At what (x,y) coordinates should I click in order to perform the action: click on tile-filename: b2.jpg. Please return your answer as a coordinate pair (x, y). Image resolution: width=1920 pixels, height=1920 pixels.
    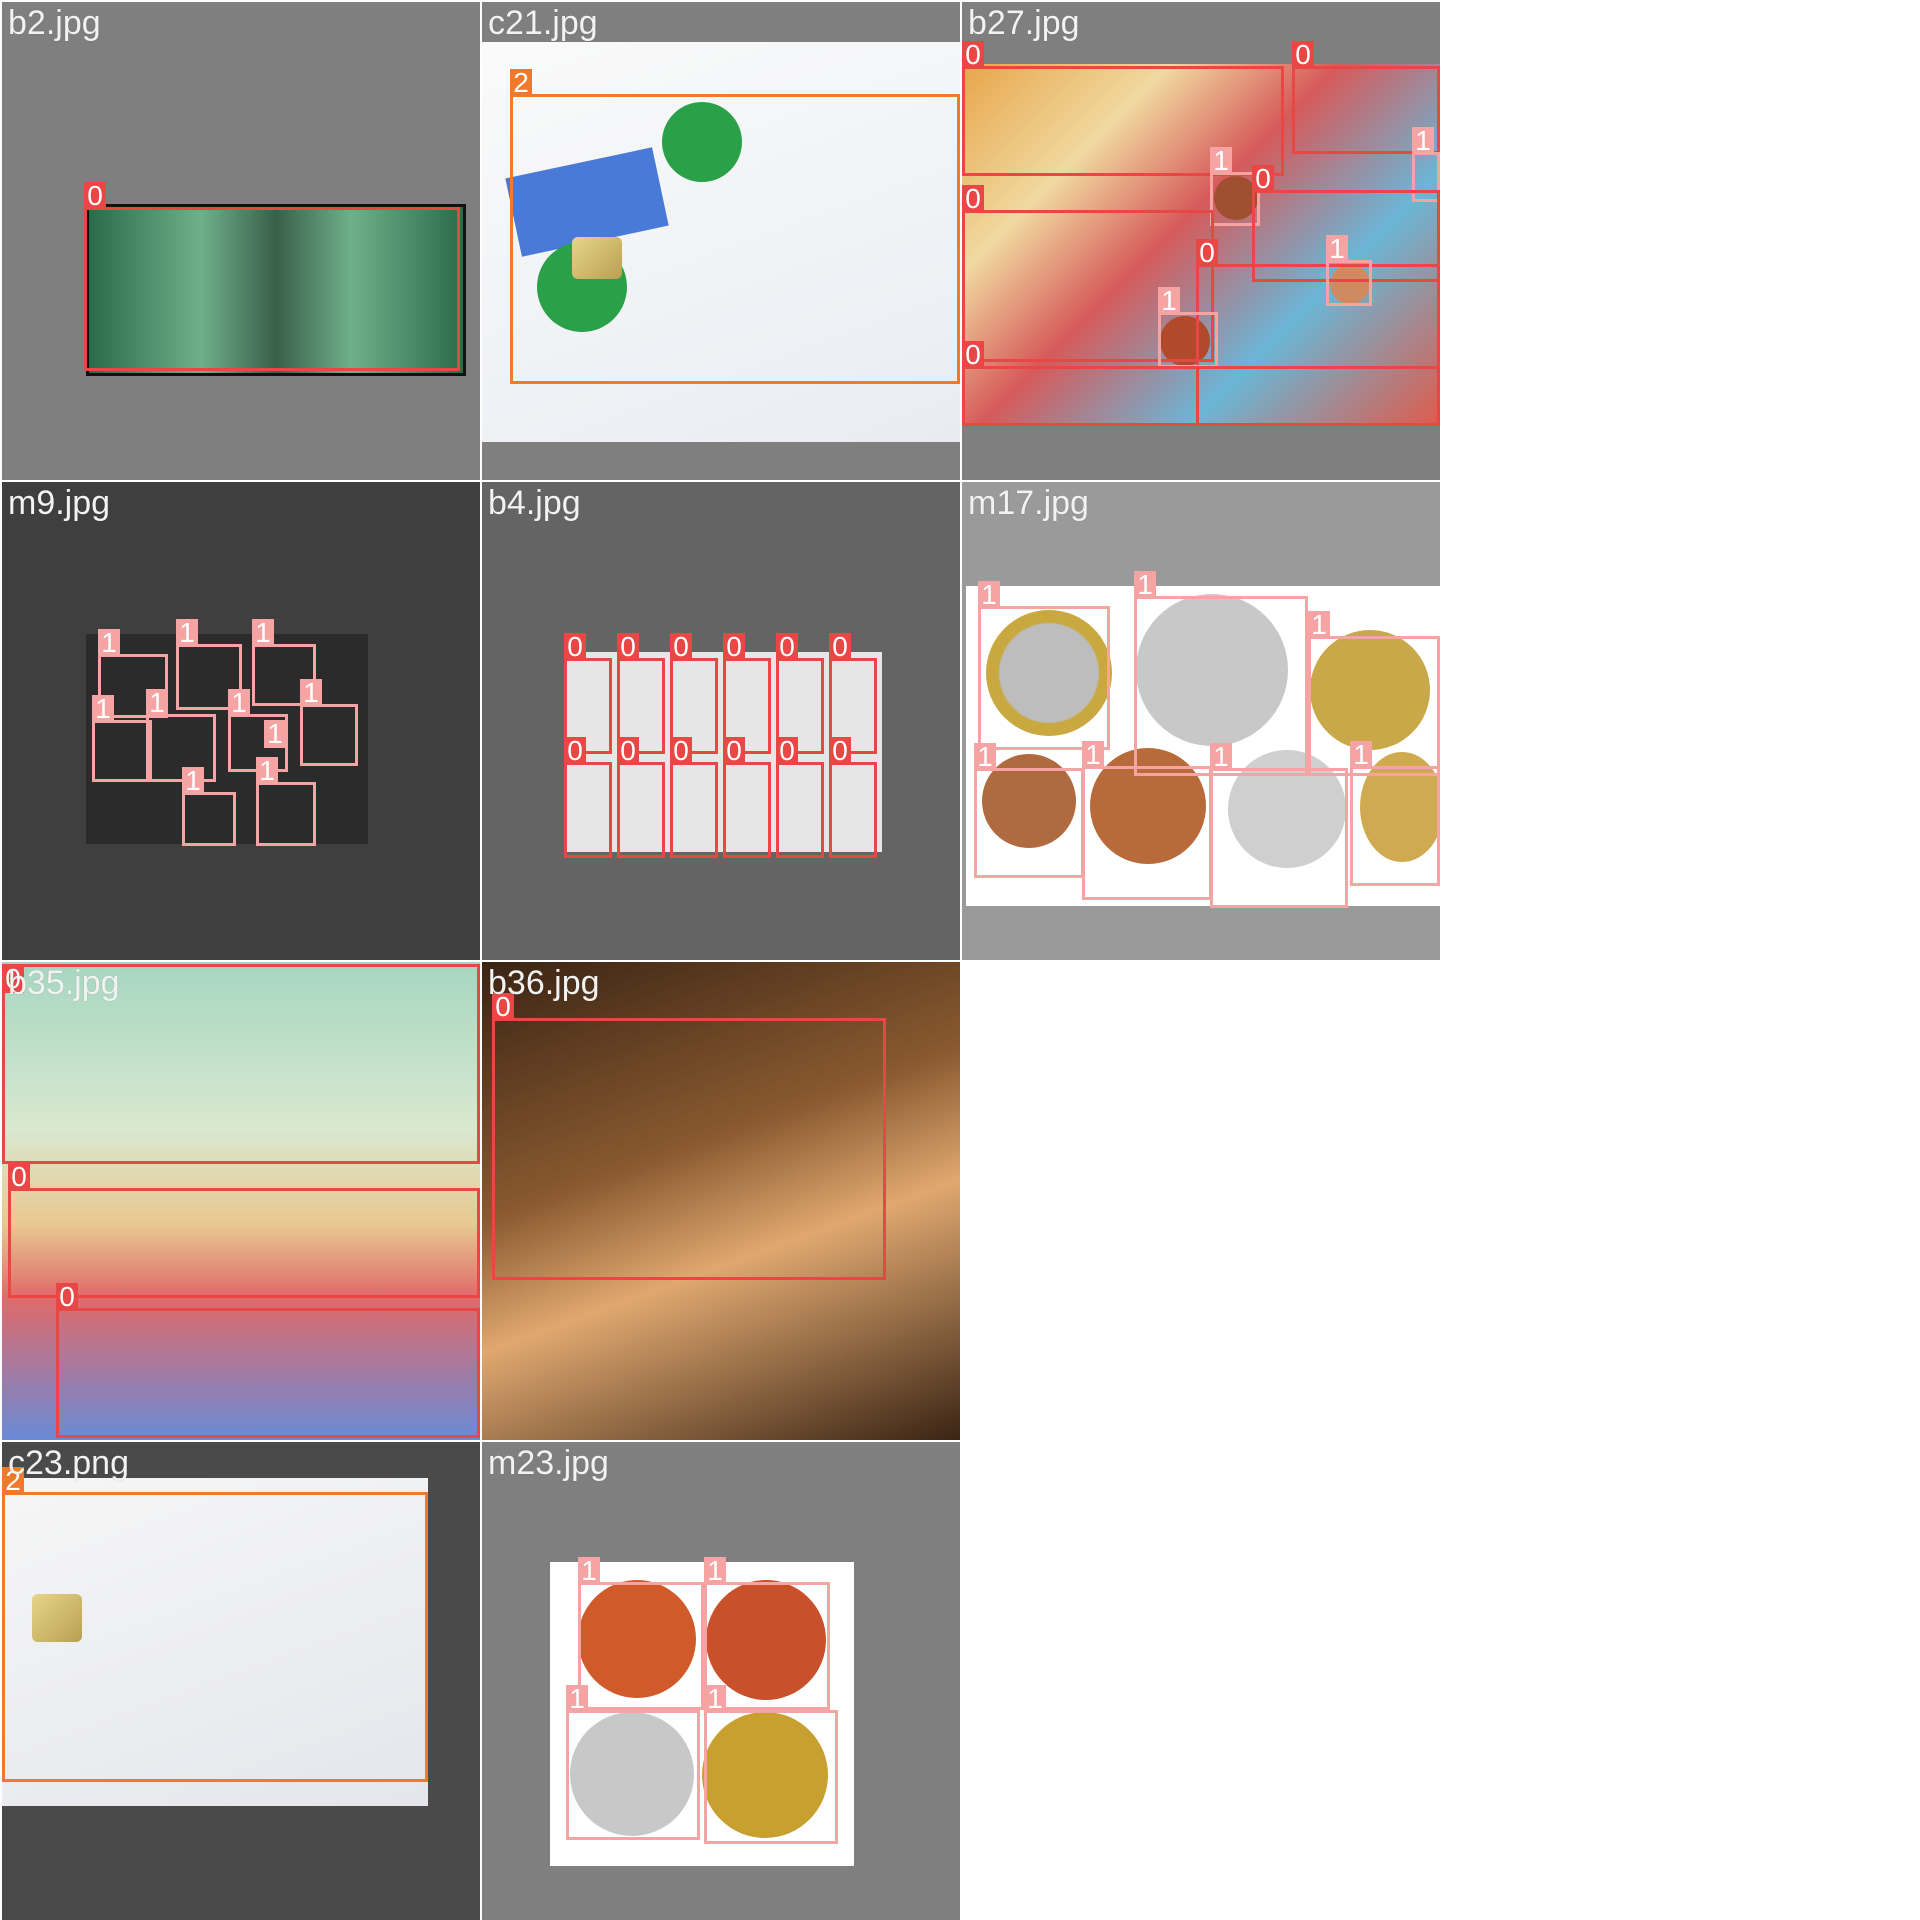
    Looking at the image, I should click on (54, 23).